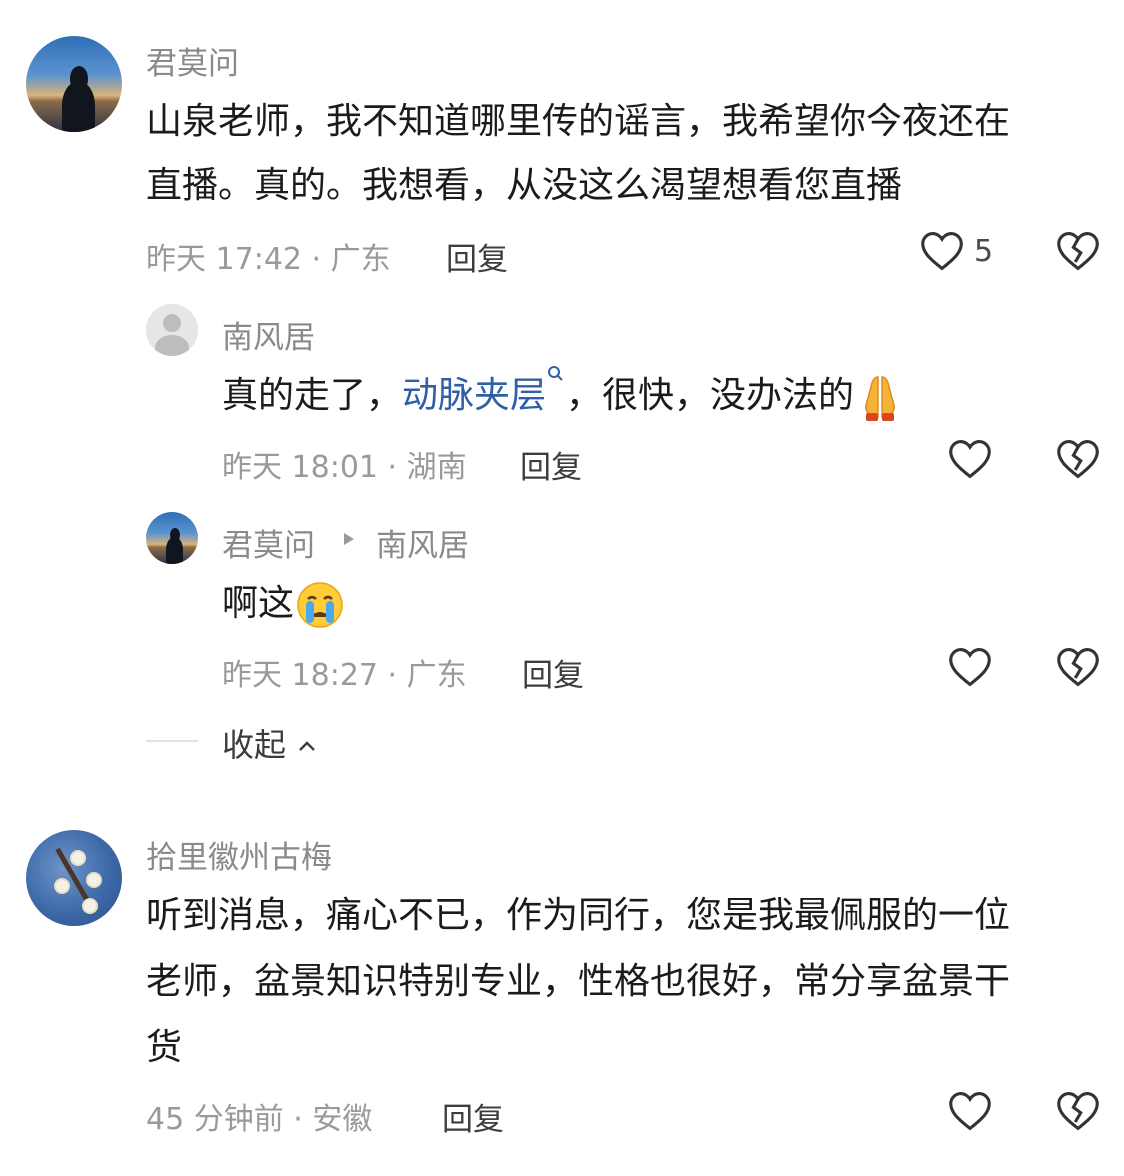  I want to click on reply-username: 君莫问, so click(268, 542).